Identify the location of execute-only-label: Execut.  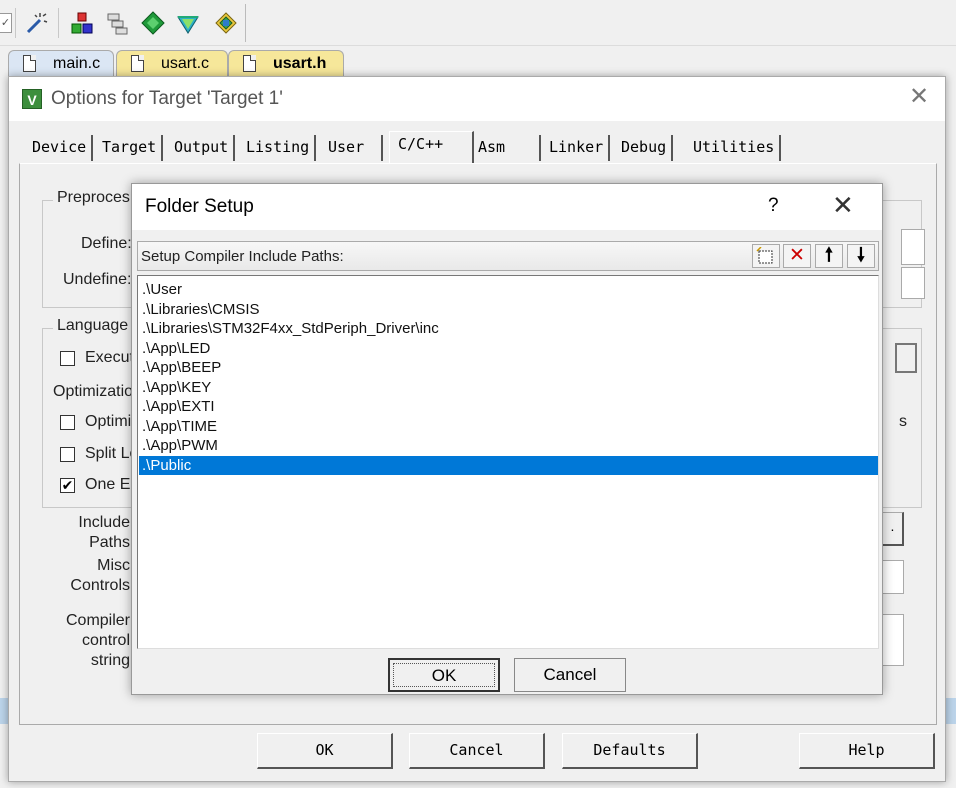
(109, 357).